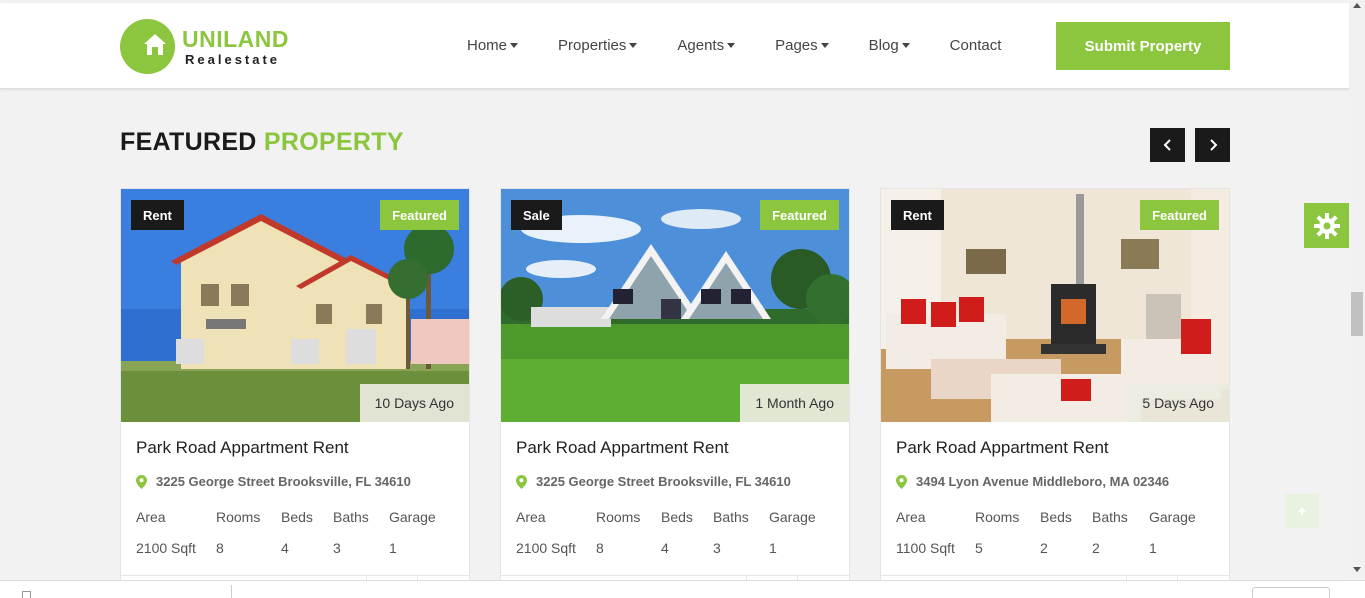 The image size is (1365, 598). Describe the element at coordinates (262, 142) in the screenshot. I see `section-title: FEATURED PROPERTY` at that location.